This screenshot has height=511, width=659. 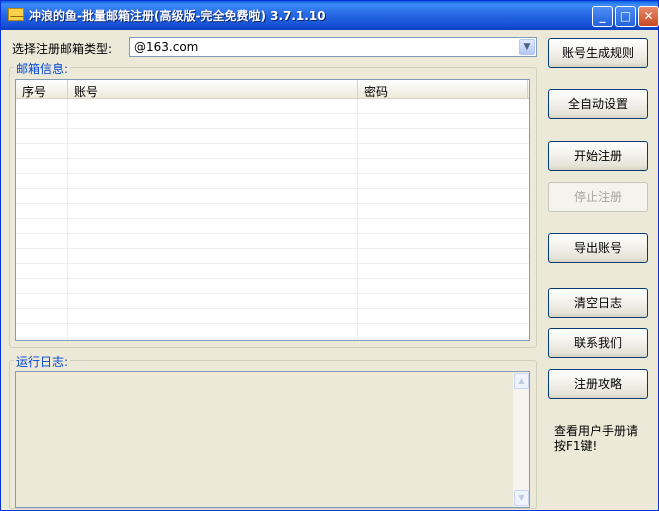 I want to click on contact-us-button: 联系我们, so click(x=598, y=343).